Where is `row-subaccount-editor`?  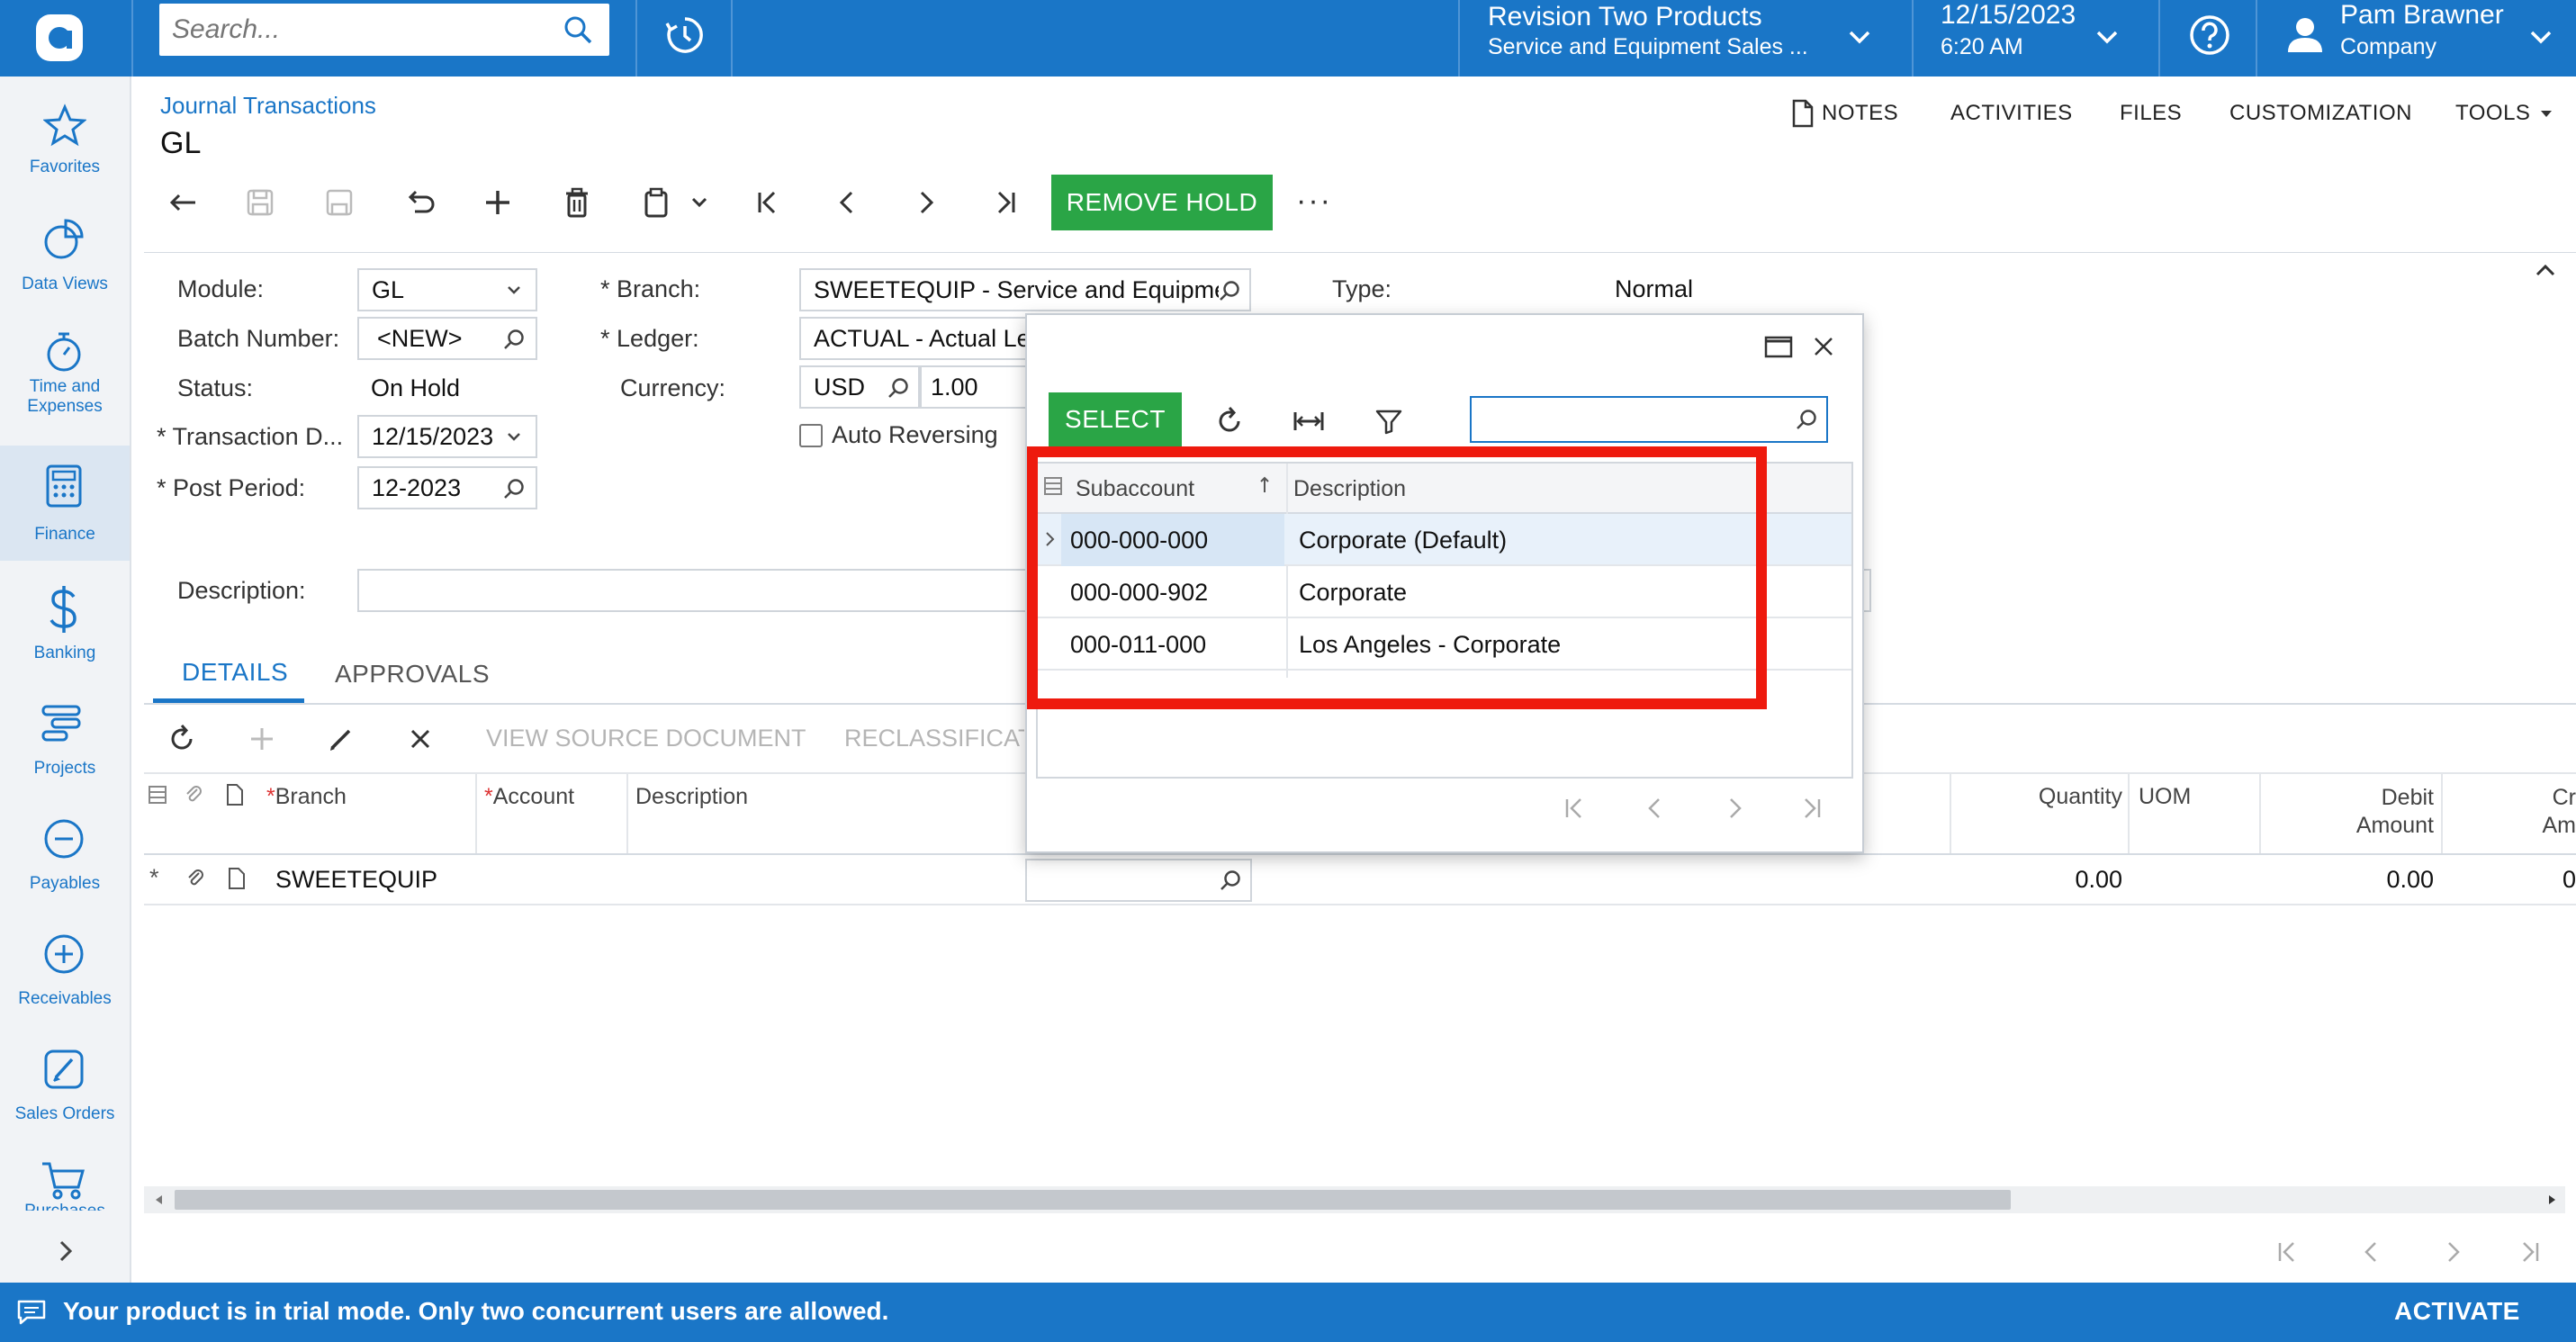
row-subaccount-editor is located at coordinates (1138, 881).